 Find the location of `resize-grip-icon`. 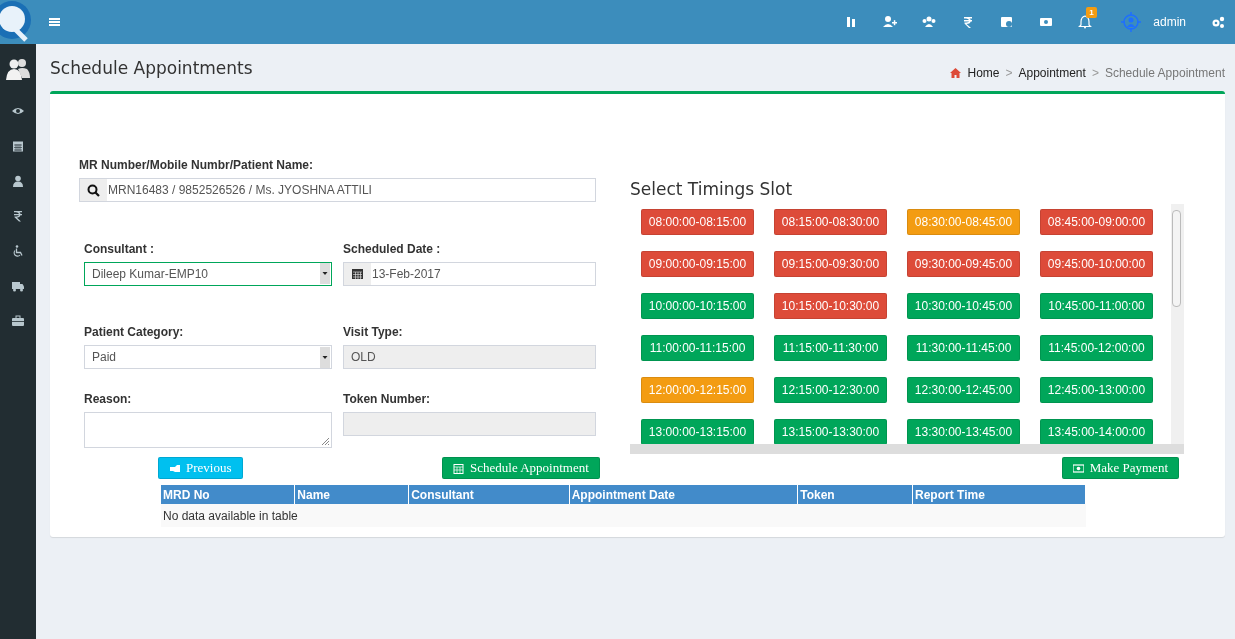

resize-grip-icon is located at coordinates (325, 440).